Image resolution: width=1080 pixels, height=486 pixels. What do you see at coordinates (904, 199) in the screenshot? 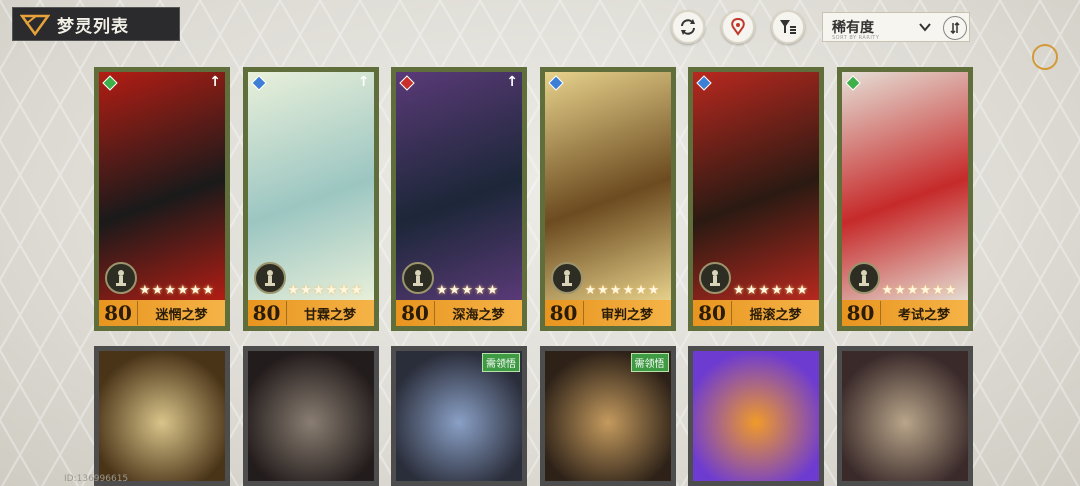
I see `character-card: ★★★★★★ 80 考试之梦` at bounding box center [904, 199].